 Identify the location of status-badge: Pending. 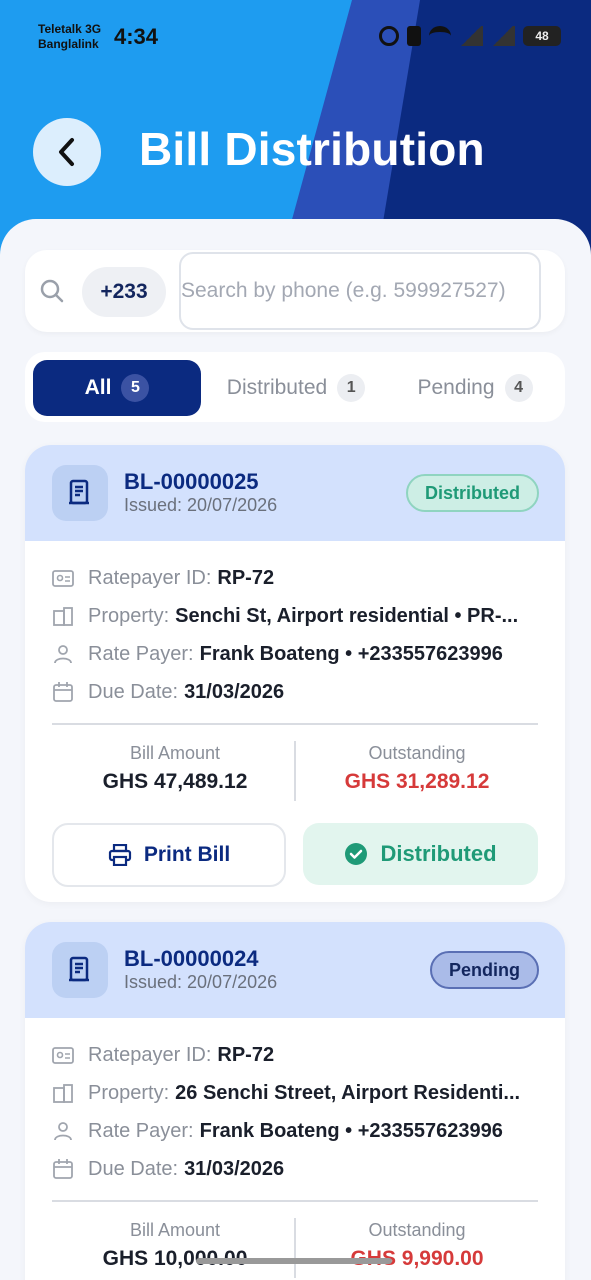
(484, 970).